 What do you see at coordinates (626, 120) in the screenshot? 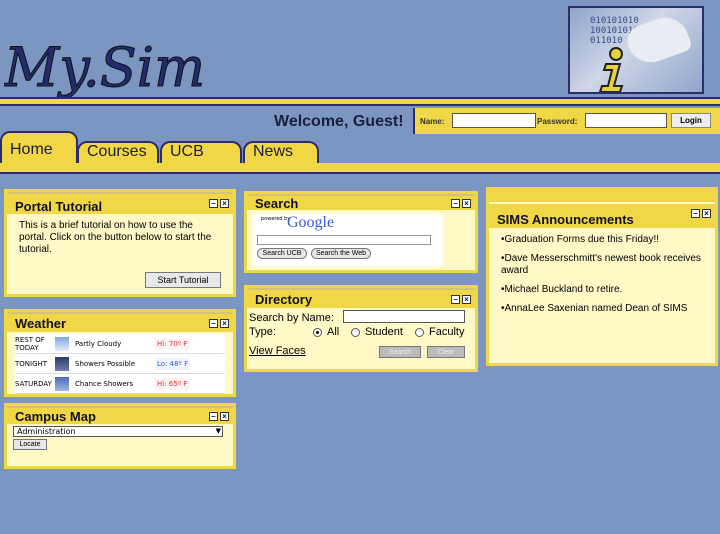
I see `password-input` at bounding box center [626, 120].